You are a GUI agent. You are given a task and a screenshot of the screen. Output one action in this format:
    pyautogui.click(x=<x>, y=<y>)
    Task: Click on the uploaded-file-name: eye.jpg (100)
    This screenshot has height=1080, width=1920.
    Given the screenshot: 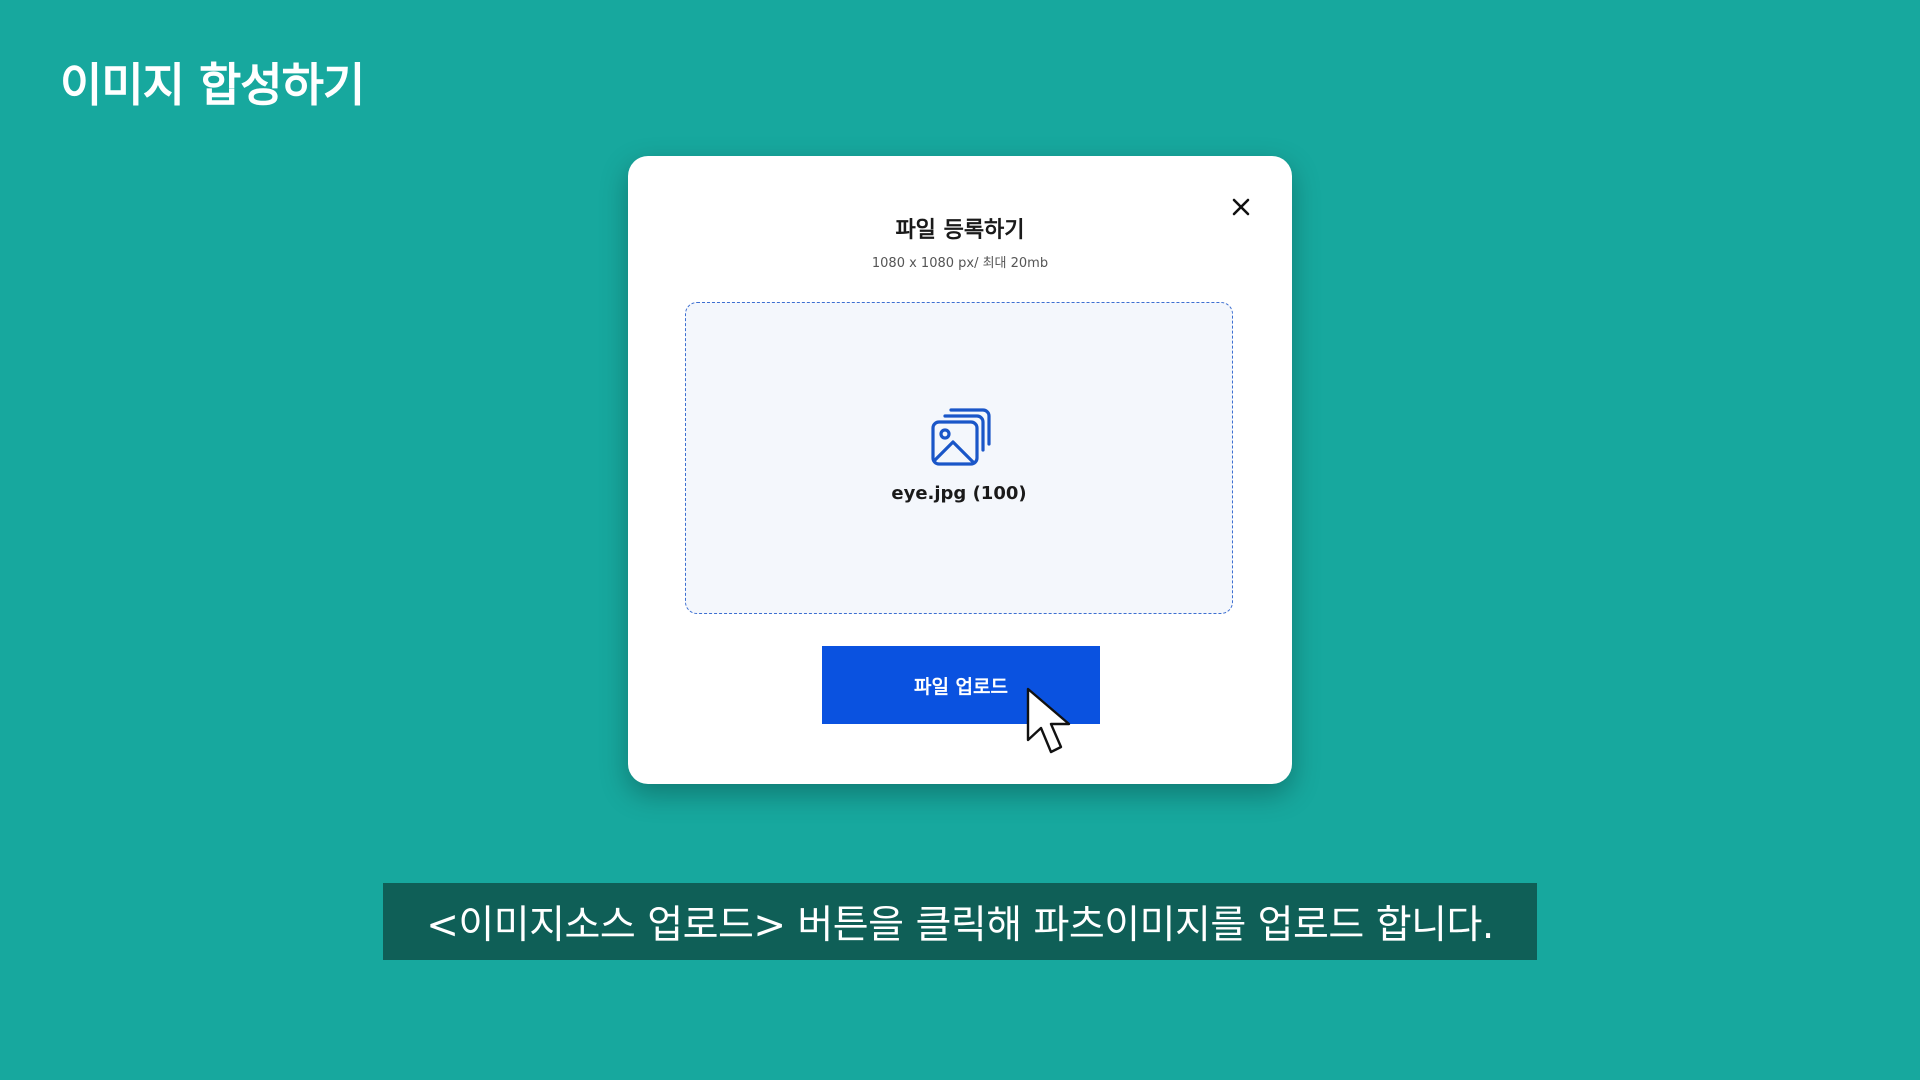 What is the action you would take?
    pyautogui.click(x=959, y=493)
    